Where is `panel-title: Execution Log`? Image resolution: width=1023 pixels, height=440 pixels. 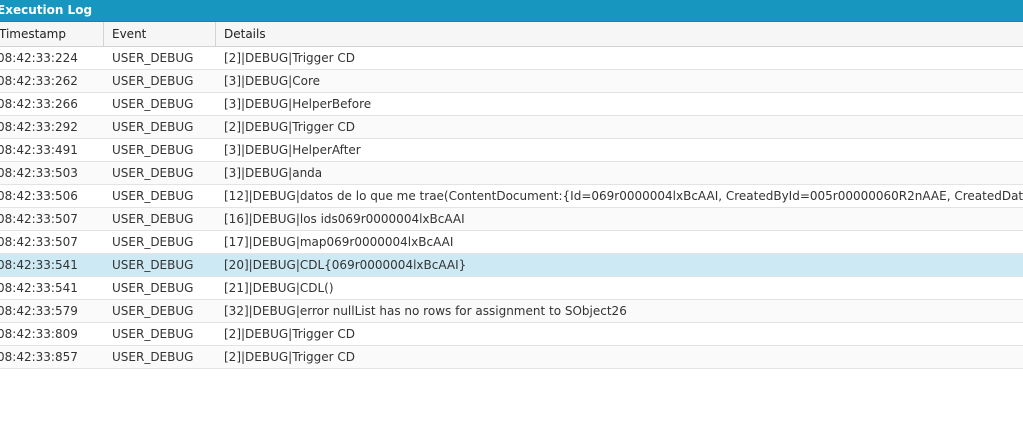
panel-title: Execution Log is located at coordinates (46, 10).